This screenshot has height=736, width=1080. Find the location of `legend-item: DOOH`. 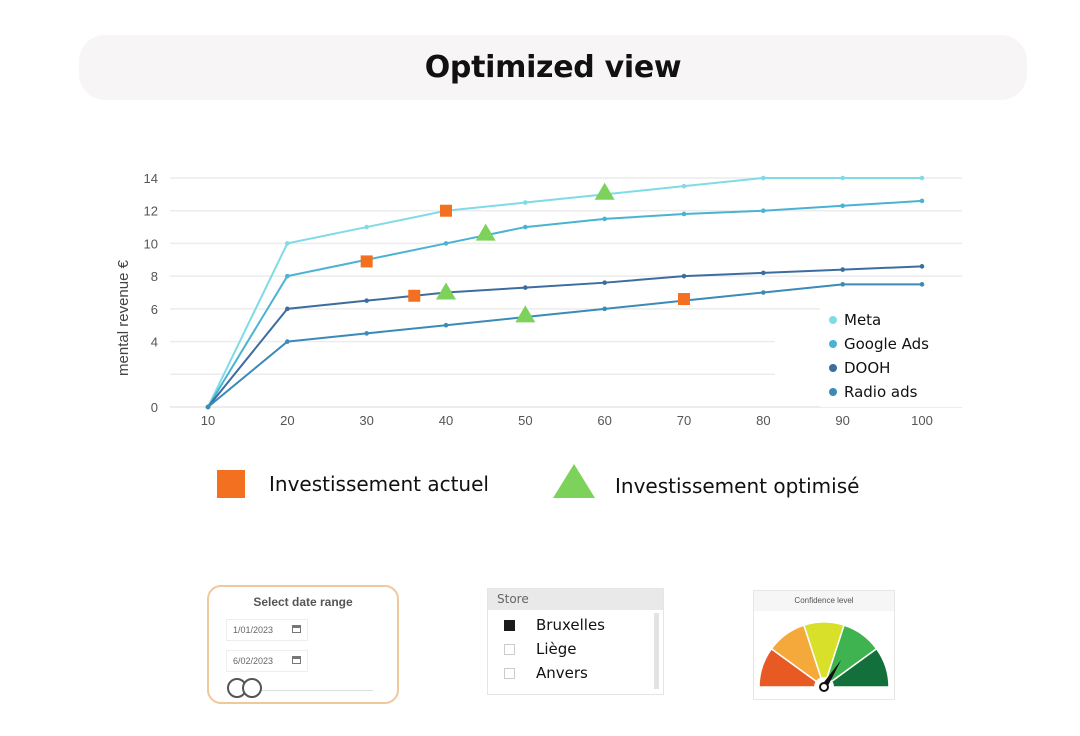

legend-item: DOOH is located at coordinates (867, 368).